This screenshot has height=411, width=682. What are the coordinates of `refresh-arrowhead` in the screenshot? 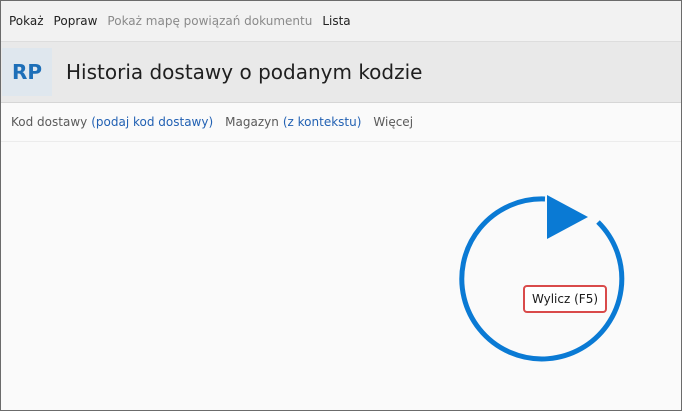 It's located at (567, 217).